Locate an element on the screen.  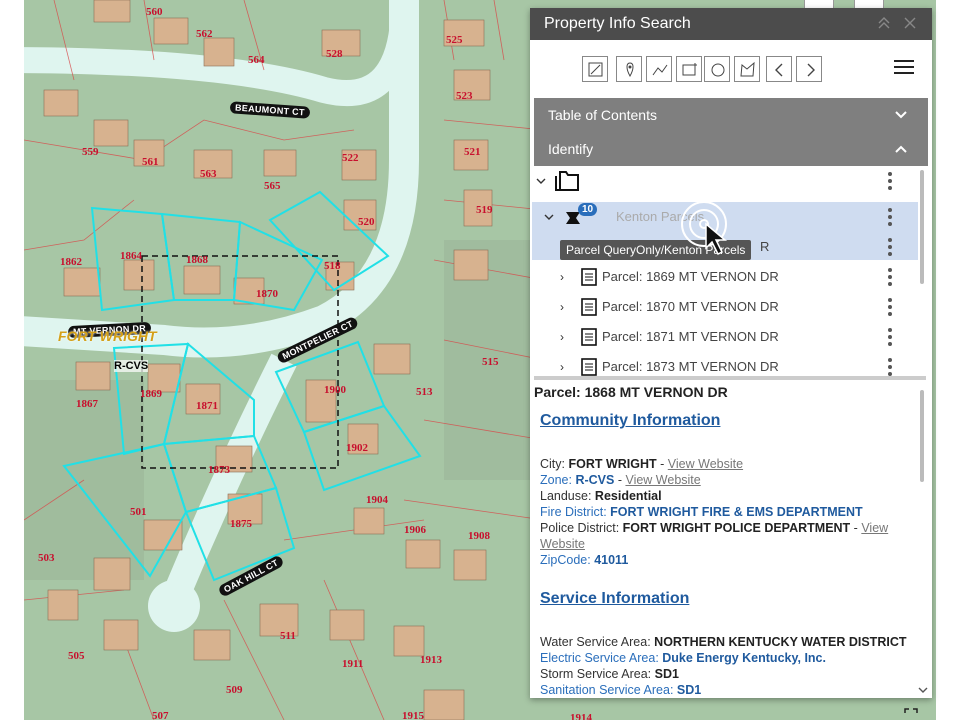
scroll-down-icon is located at coordinates (923, 690).